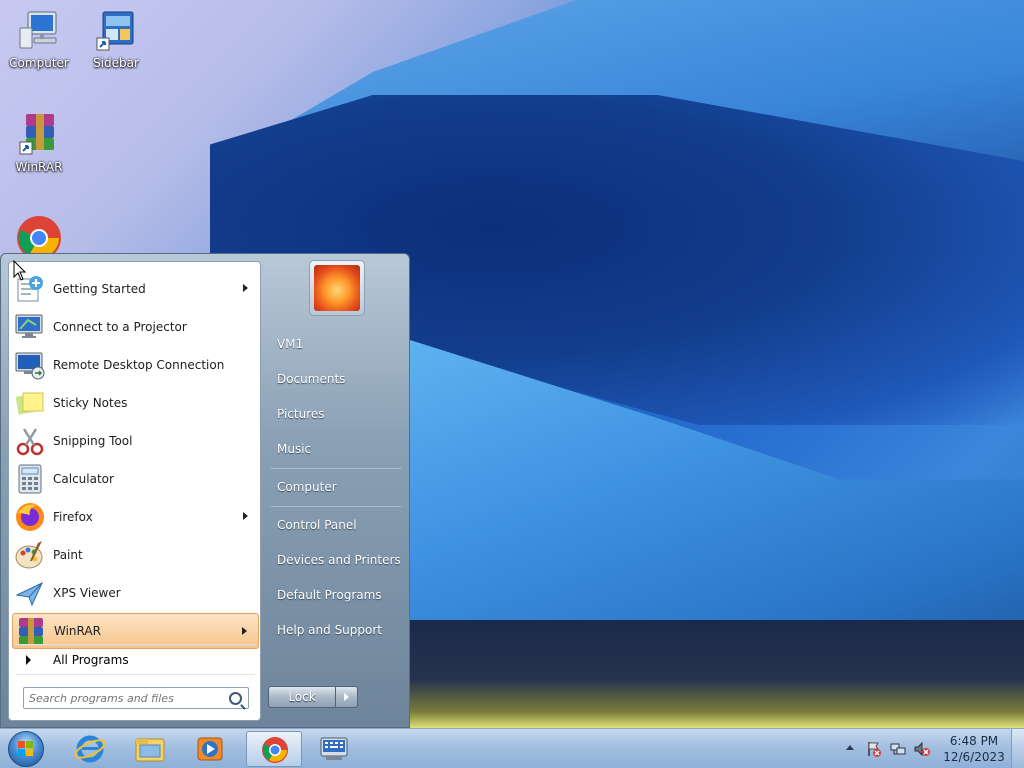  I want to click on program-label: WinRAR, so click(77, 631).